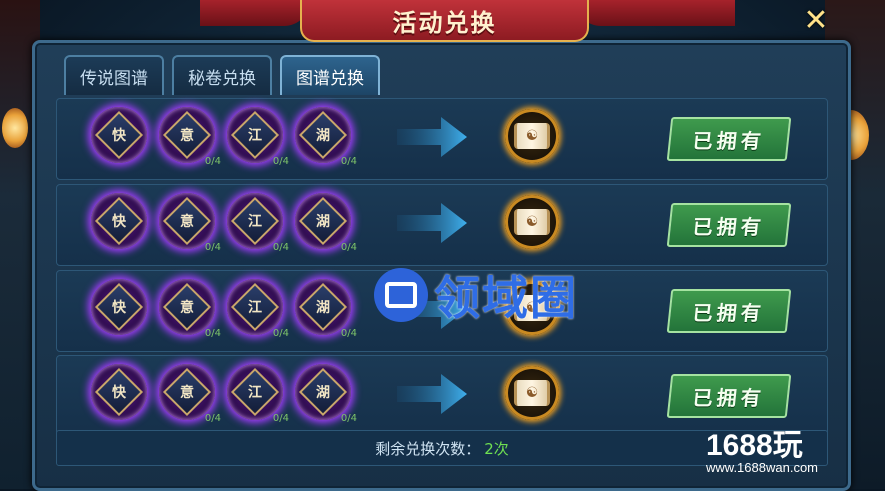 The width and height of the screenshot is (885, 491). I want to click on tab-legend-atlas: 传说图谱, so click(114, 75).